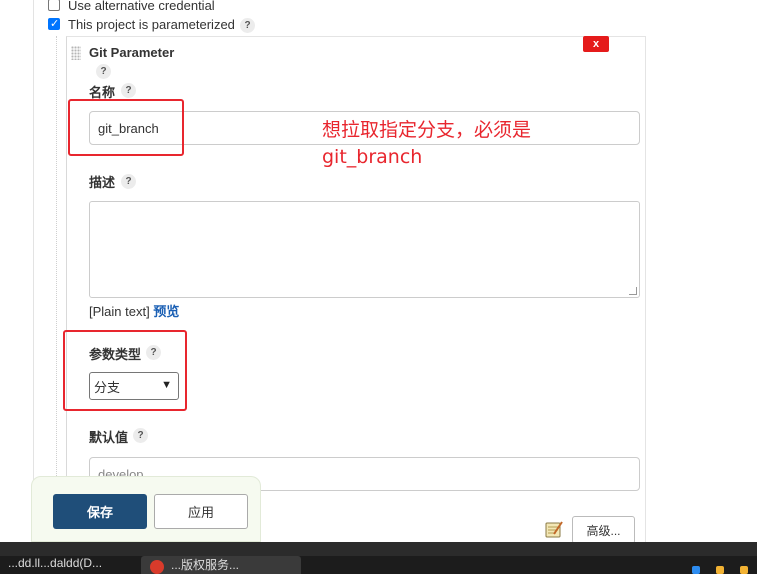 The width and height of the screenshot is (757, 574). Describe the element at coordinates (247, 25) in the screenshot. I see `parameterized-help-icon: ?` at that location.